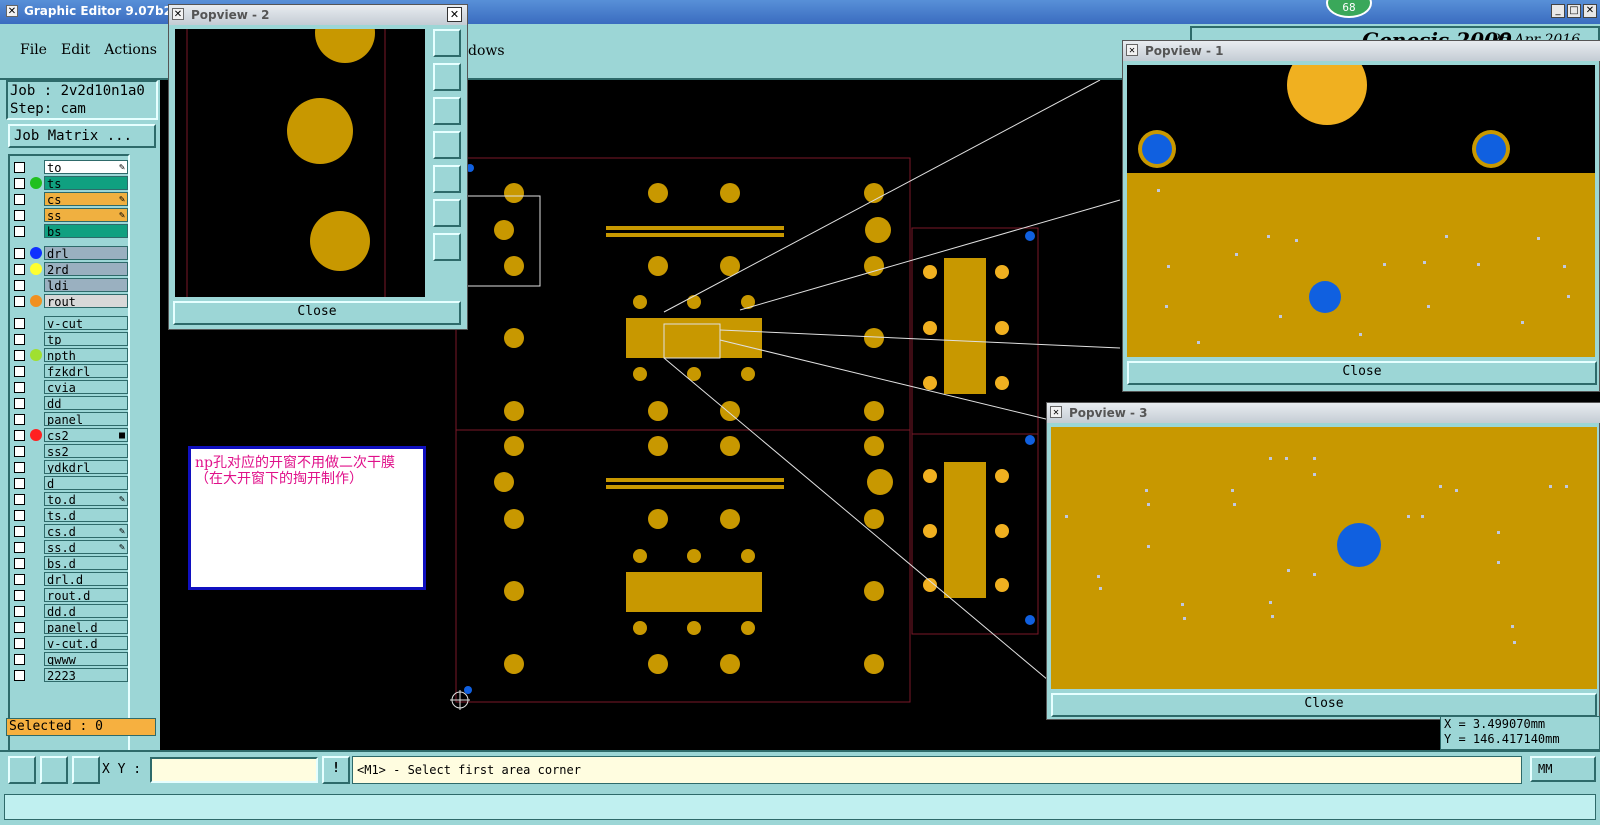 The width and height of the screenshot is (1600, 825). What do you see at coordinates (86, 547) in the screenshot?
I see `layer-name: ss.d ✎` at bounding box center [86, 547].